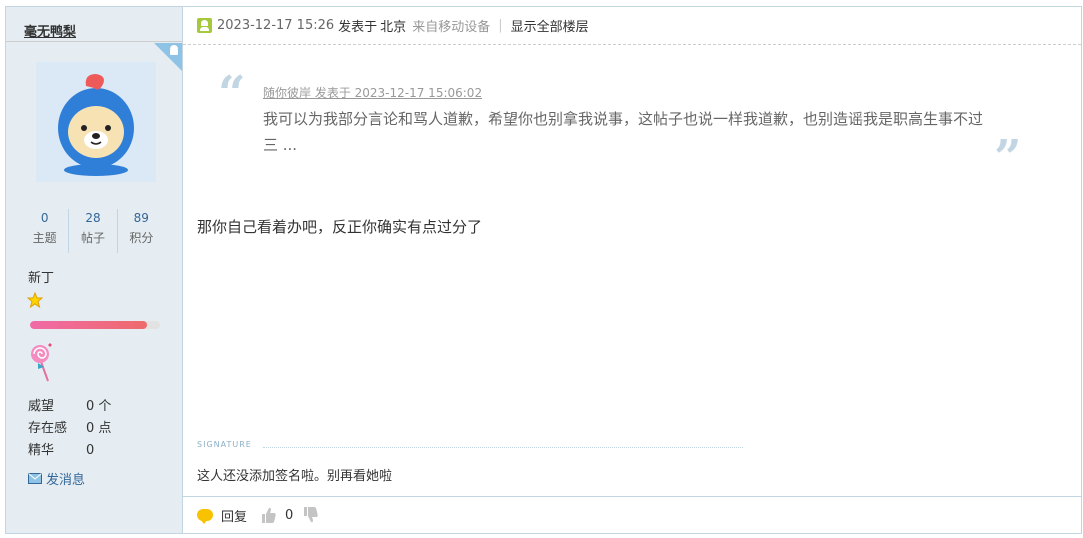 This screenshot has height=538, width=1083. Describe the element at coordinates (340, 227) in the screenshot. I see `post-body: 那你自己看着办吧，反正你确实有点过分了` at that location.